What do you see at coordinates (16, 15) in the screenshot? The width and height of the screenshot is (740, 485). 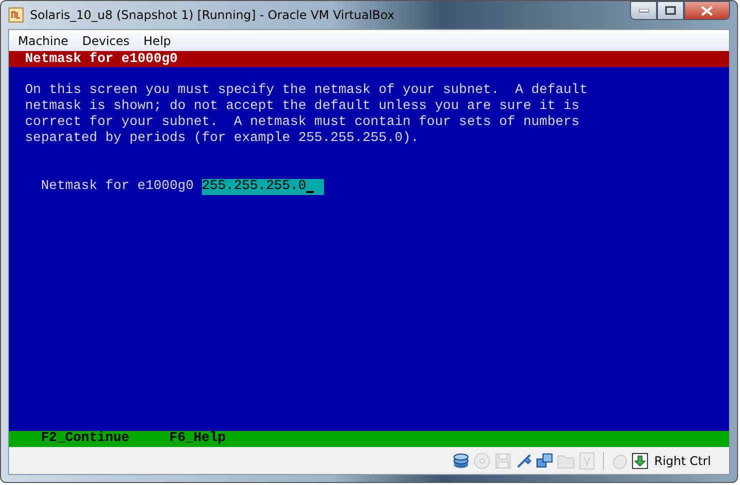 I see `app-icon` at bounding box center [16, 15].